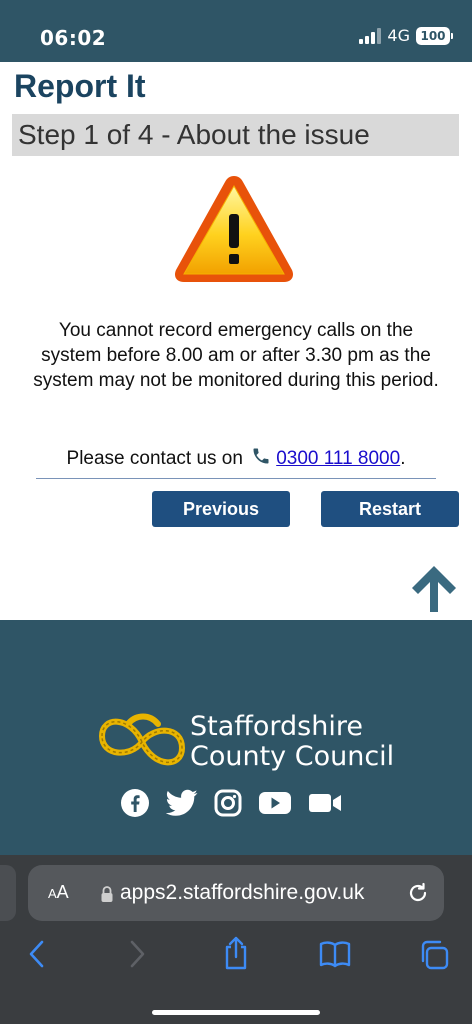 The image size is (472, 1024). I want to click on social-links, so click(231, 803).